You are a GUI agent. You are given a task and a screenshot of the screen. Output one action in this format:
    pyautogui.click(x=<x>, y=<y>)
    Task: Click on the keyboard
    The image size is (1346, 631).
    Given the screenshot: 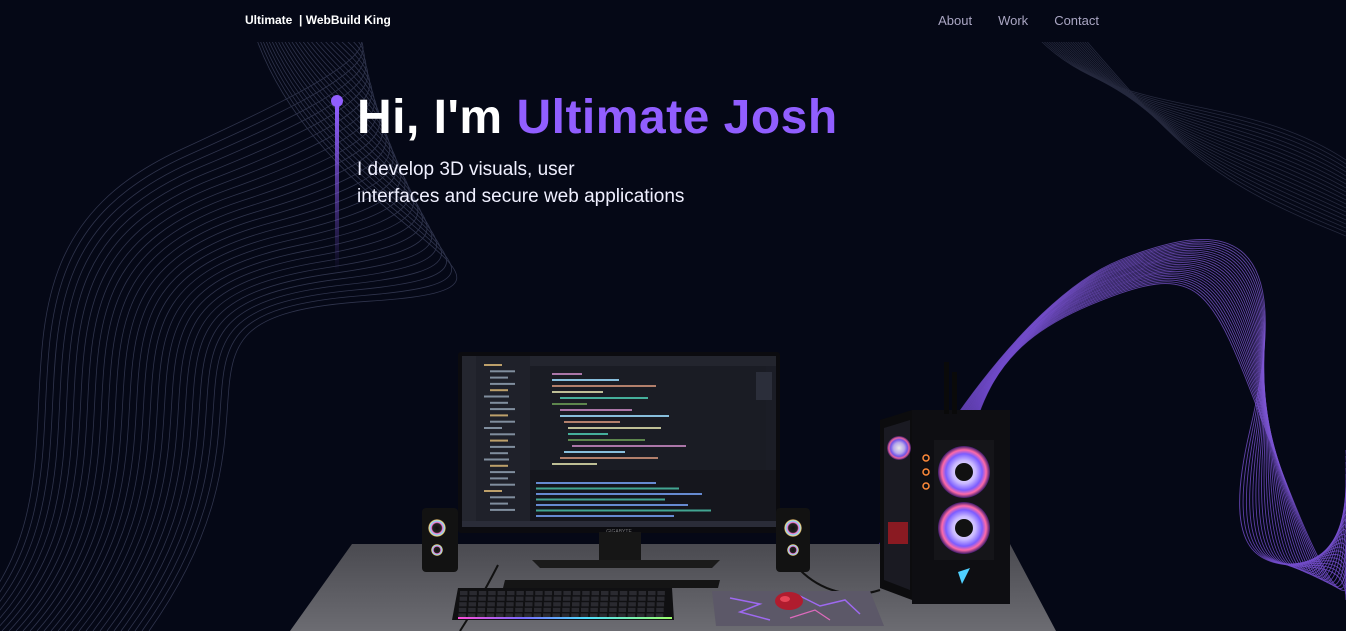 What is the action you would take?
    pyautogui.click(x=563, y=604)
    